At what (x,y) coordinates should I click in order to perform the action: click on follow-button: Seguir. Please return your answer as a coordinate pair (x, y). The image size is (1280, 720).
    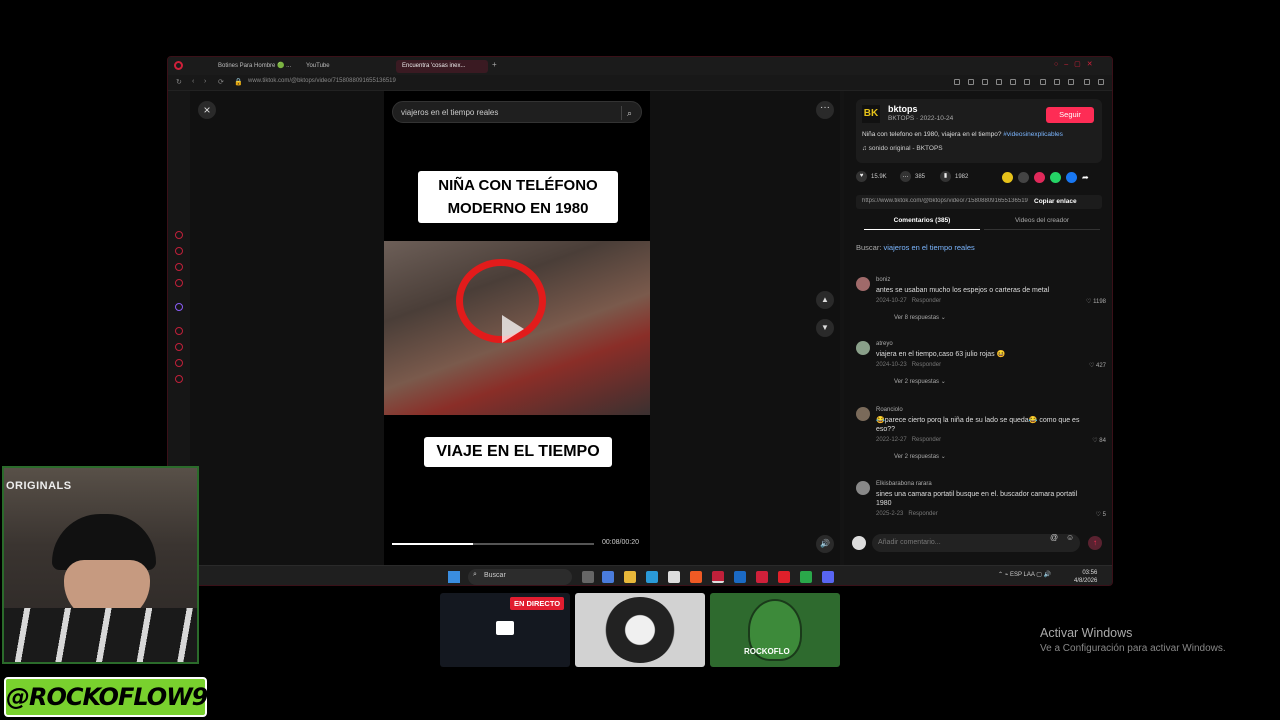
    Looking at the image, I should click on (1070, 115).